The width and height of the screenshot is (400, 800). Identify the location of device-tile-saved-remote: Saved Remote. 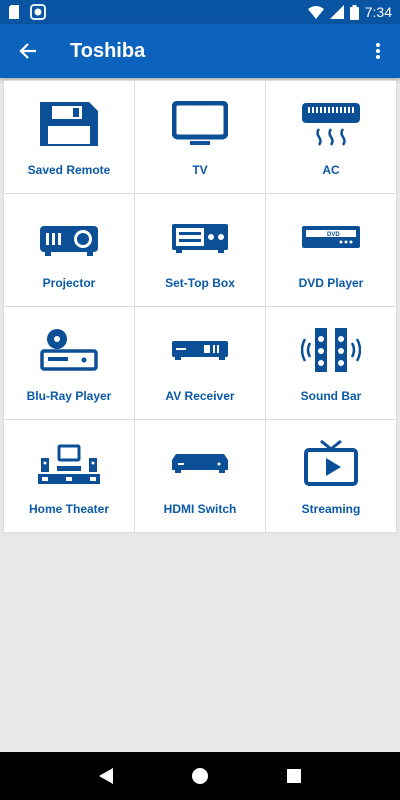
(69, 137).